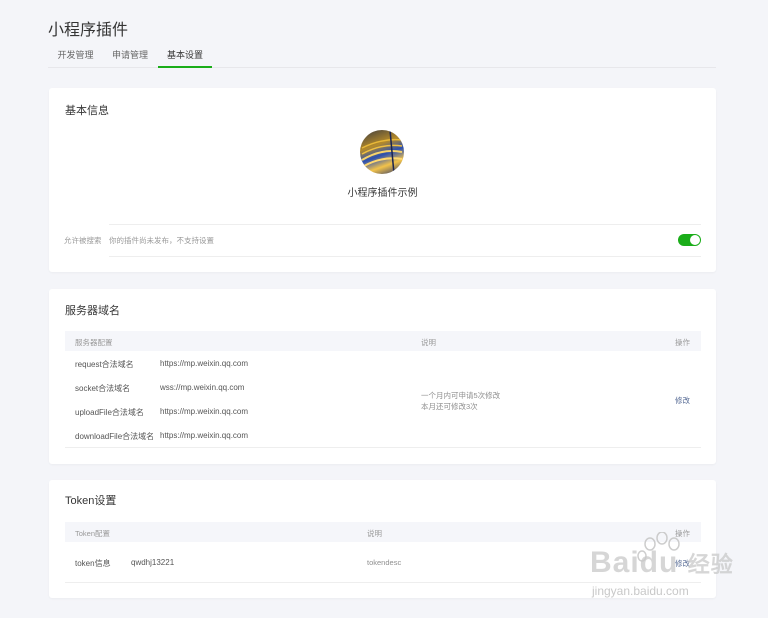 The width and height of the screenshot is (768, 618). What do you see at coordinates (115, 436) in the screenshot?
I see `download-domain-label: downloadFile合法域名` at bounding box center [115, 436].